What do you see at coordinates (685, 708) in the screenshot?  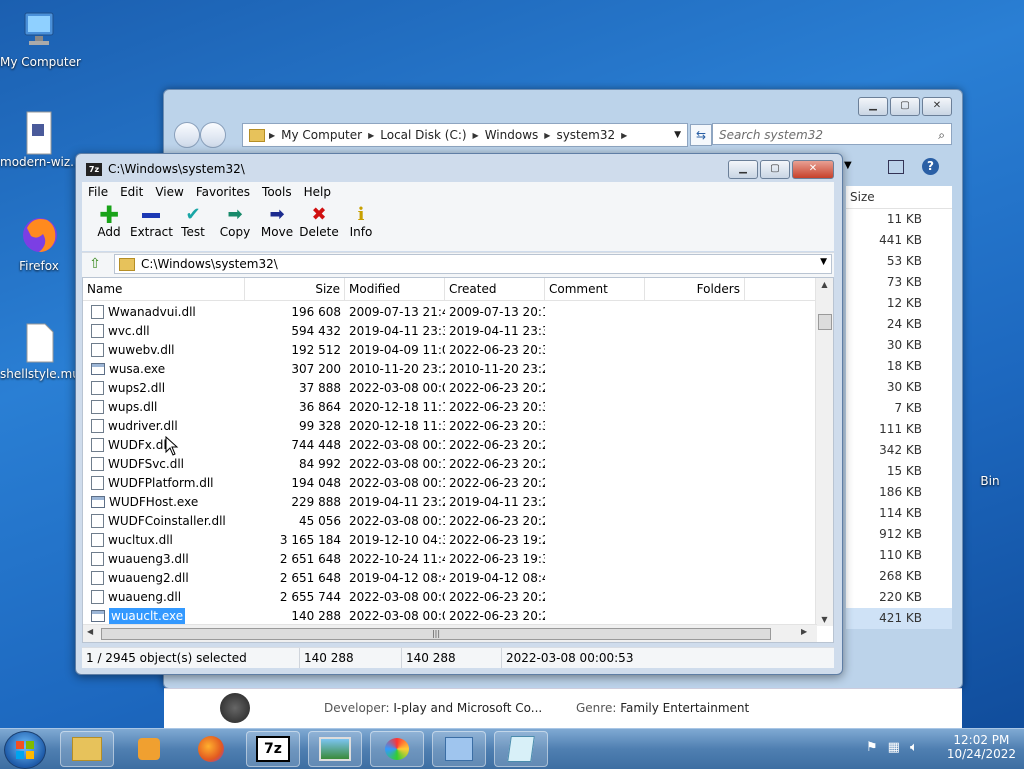 I see `genre-value: Family Entertainment` at bounding box center [685, 708].